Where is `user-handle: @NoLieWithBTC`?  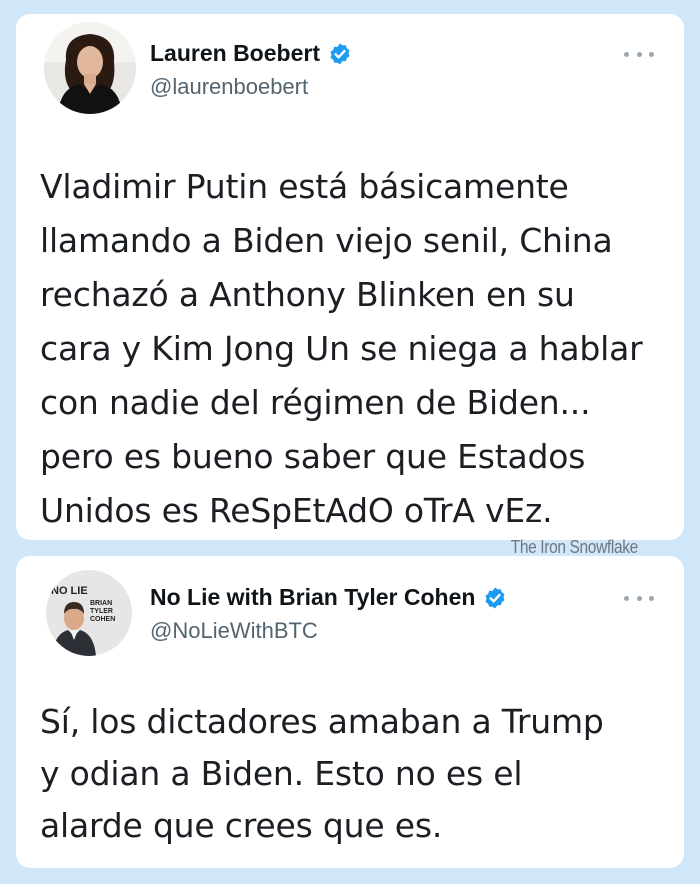
user-handle: @NoLieWithBTC is located at coordinates (234, 631).